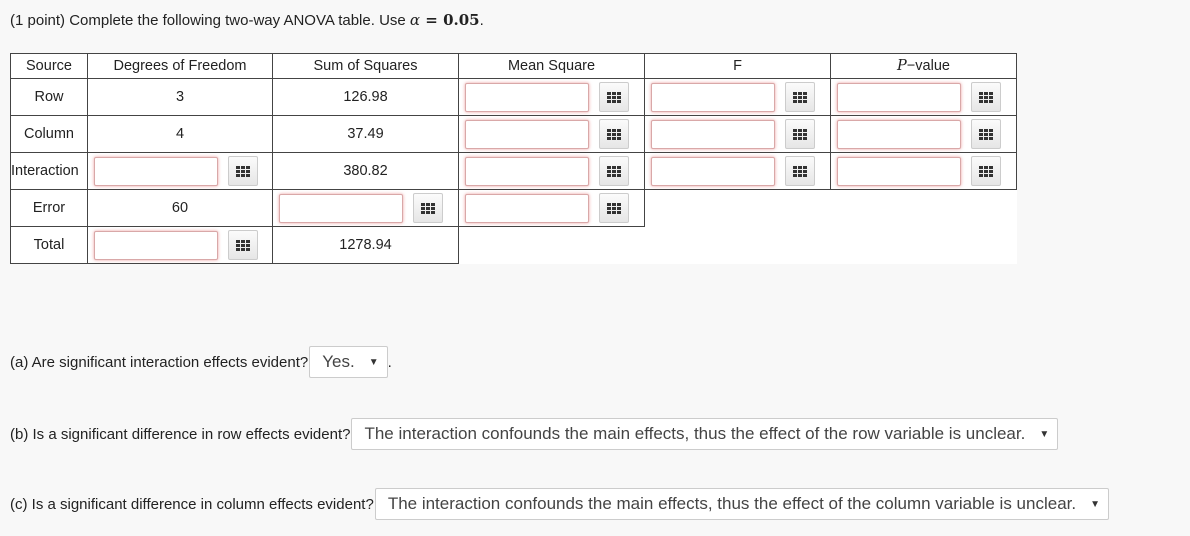 Image resolution: width=1190 pixels, height=536 pixels. Describe the element at coordinates (49, 245) in the screenshot. I see `source-cell: Total` at that location.